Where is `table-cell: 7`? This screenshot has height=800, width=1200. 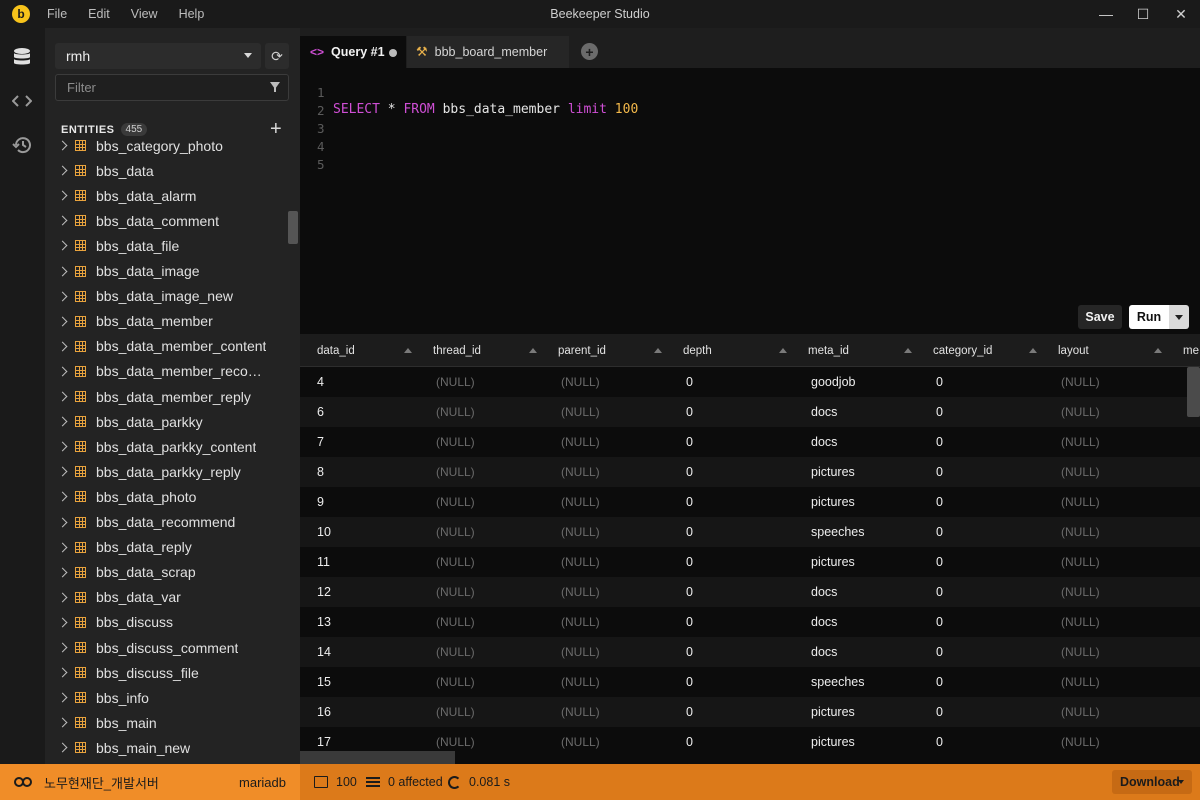
table-cell: 7 is located at coordinates (320, 442).